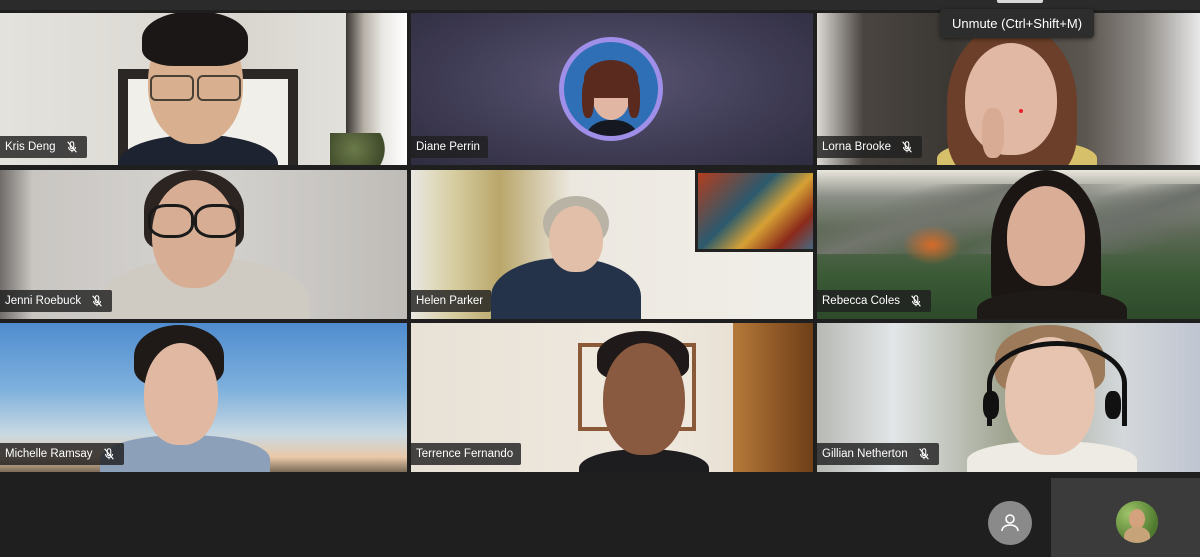  I want to click on video-tile-helen-parker: Helen Parker, so click(612, 244).